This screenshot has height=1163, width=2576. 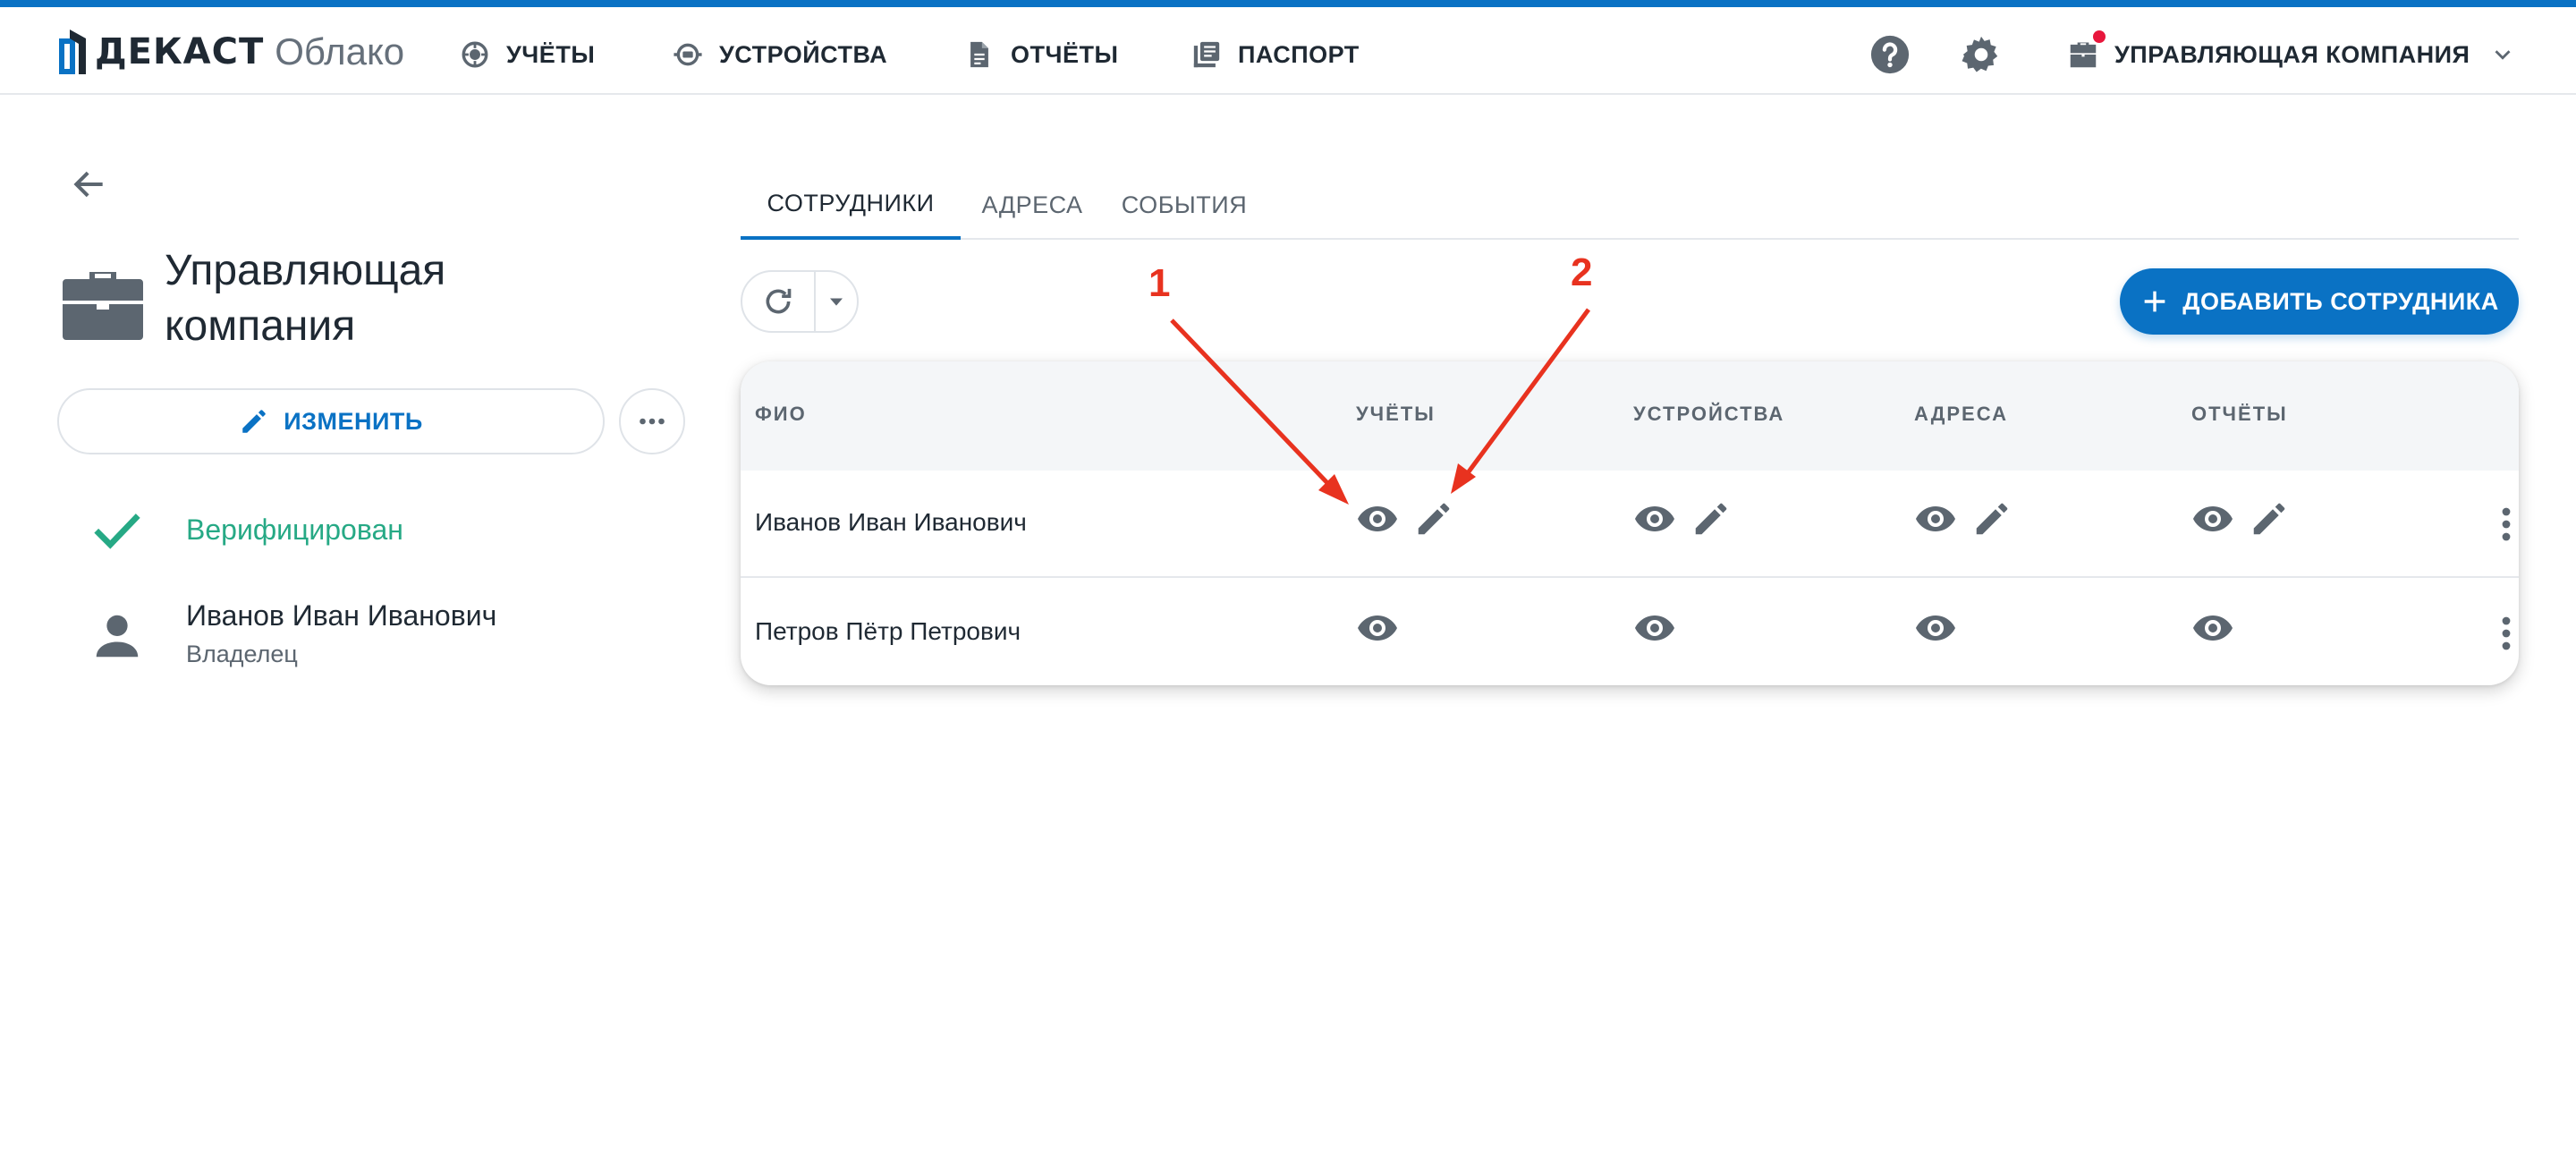 I want to click on device-icon, so click(x=688, y=54).